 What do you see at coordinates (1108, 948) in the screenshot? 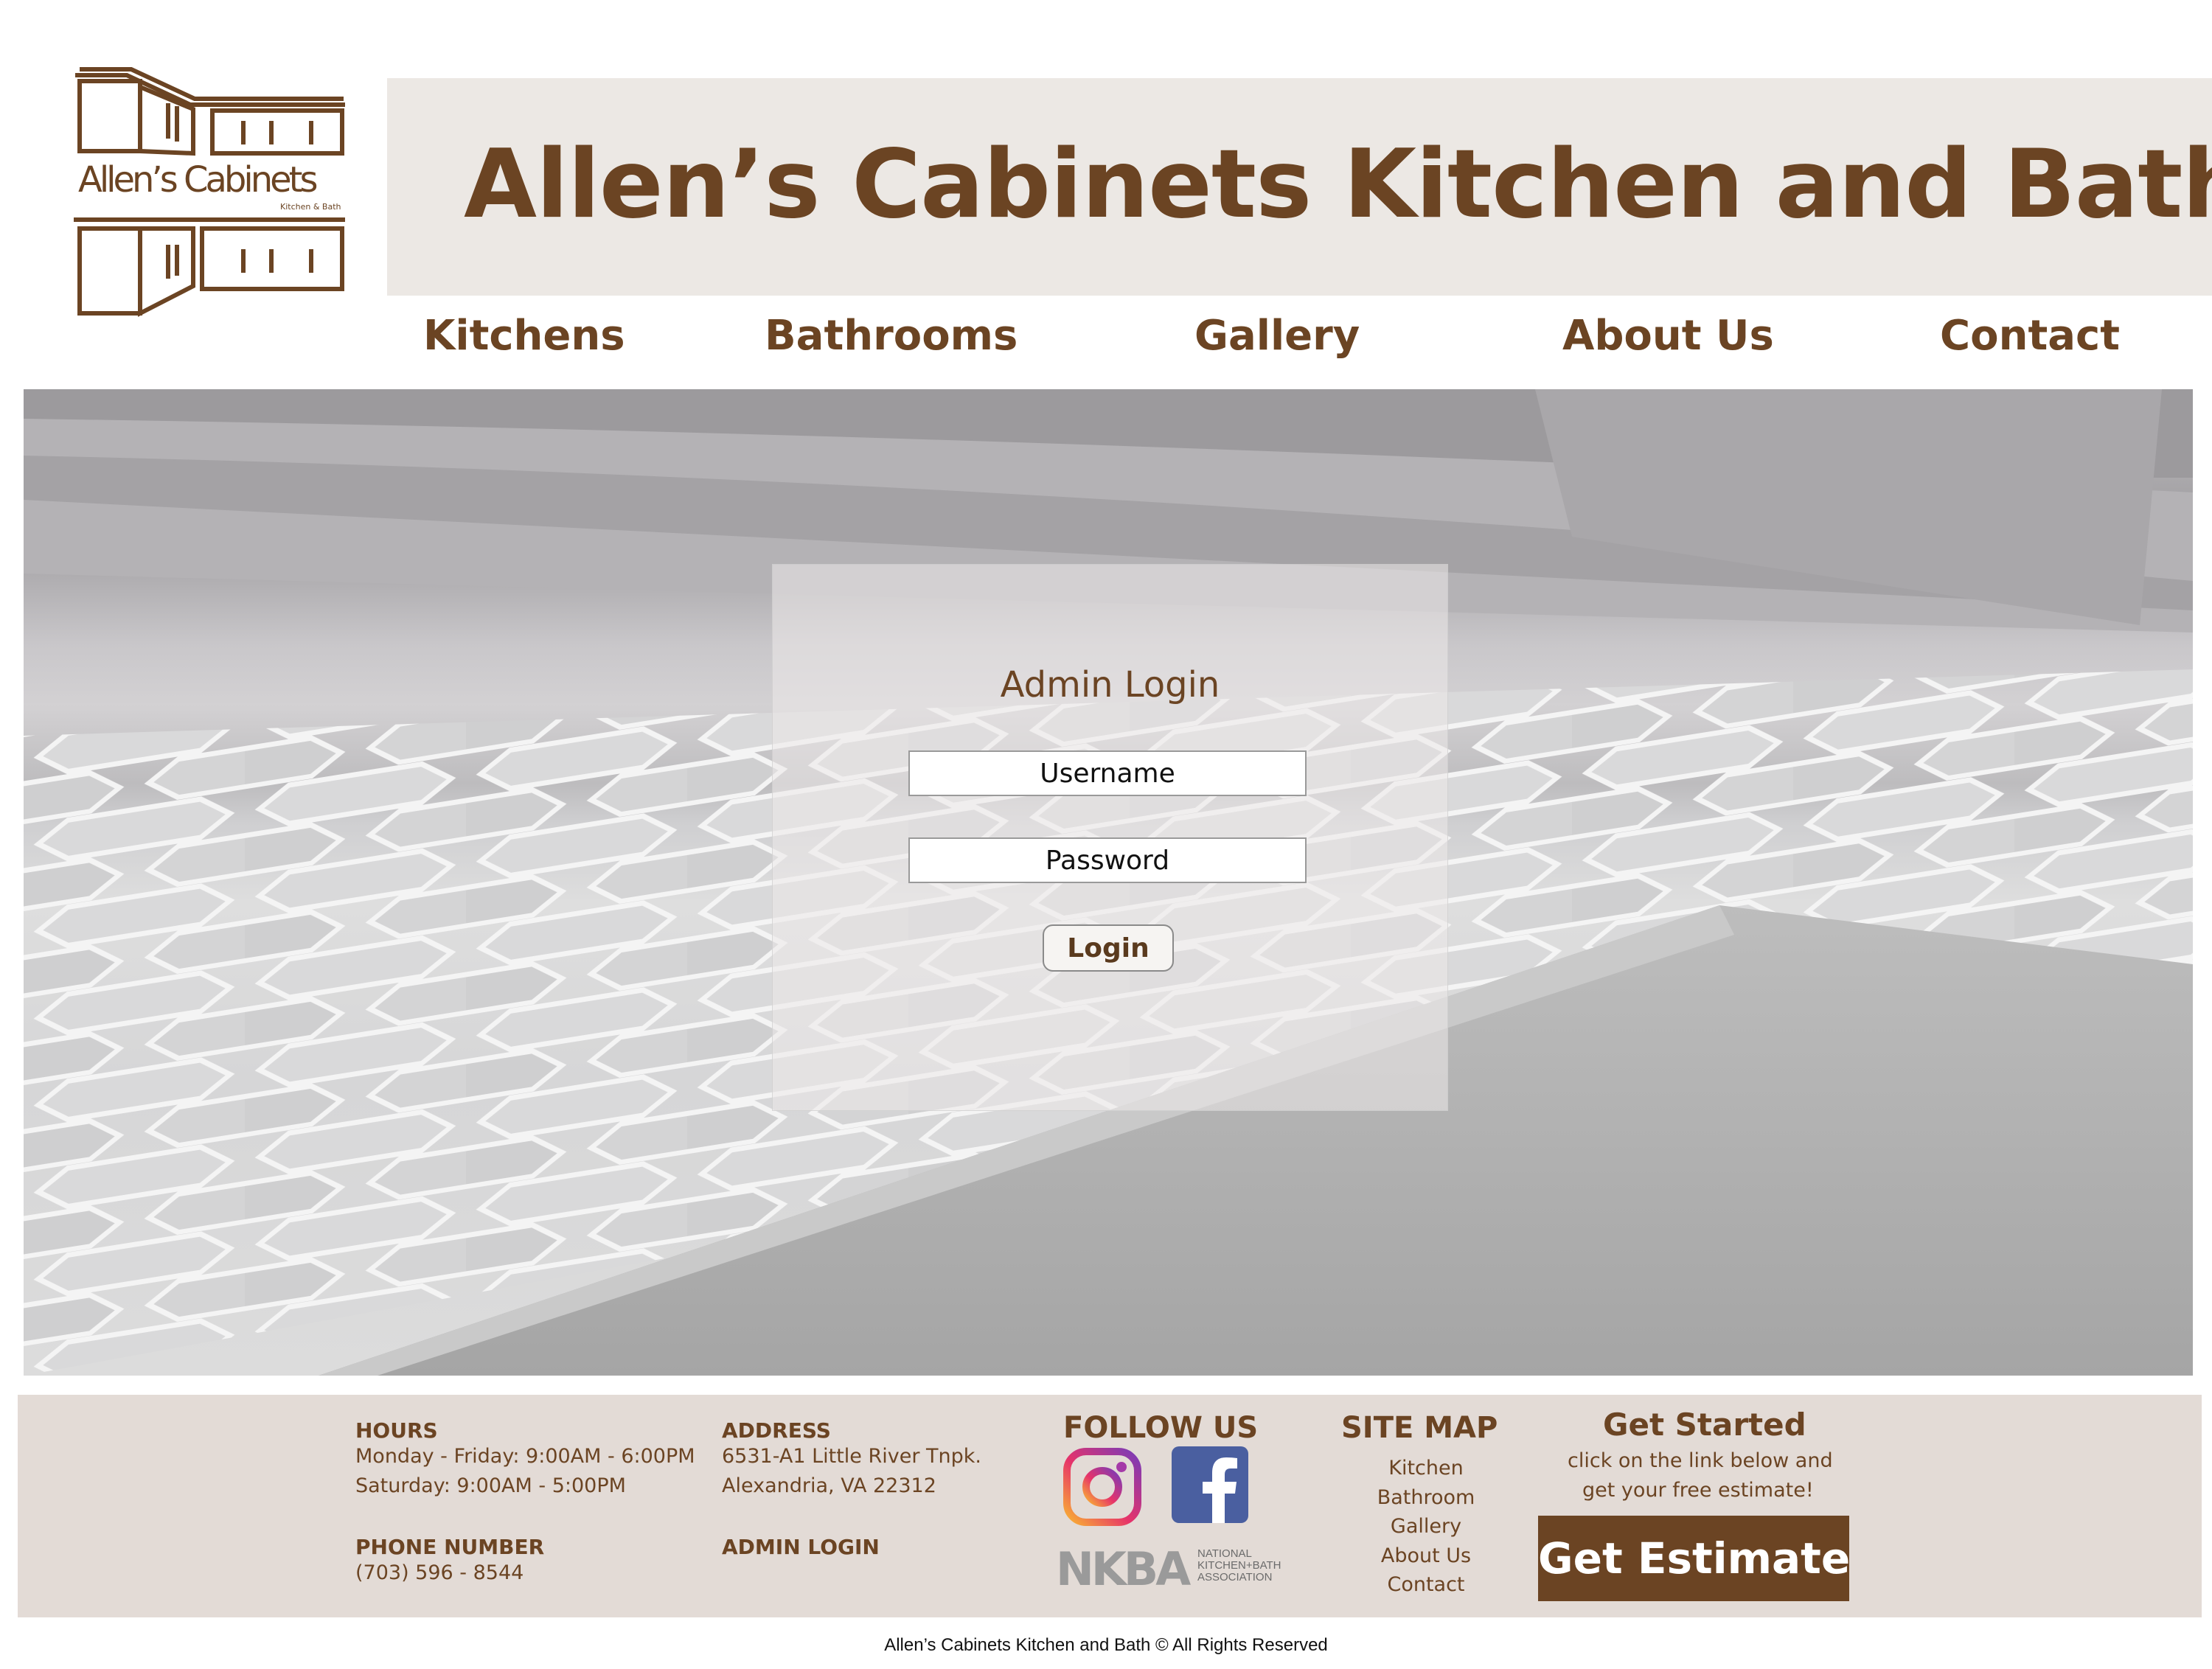
I see `login-button: Login` at bounding box center [1108, 948].